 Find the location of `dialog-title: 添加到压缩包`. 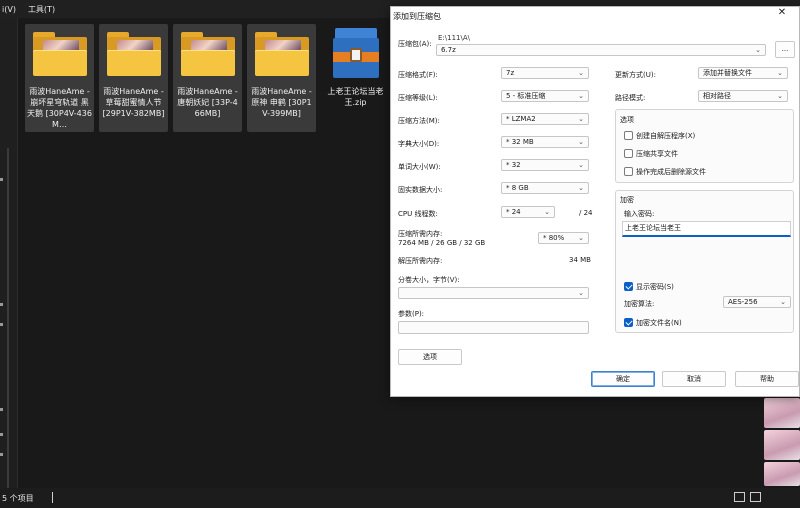

dialog-title: 添加到压缩包 is located at coordinates (417, 16).